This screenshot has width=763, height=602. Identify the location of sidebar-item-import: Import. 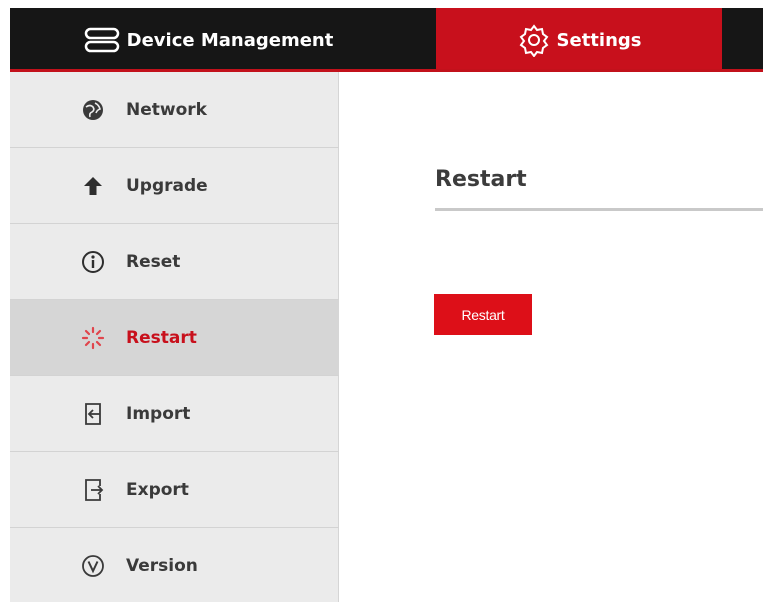
(174, 414).